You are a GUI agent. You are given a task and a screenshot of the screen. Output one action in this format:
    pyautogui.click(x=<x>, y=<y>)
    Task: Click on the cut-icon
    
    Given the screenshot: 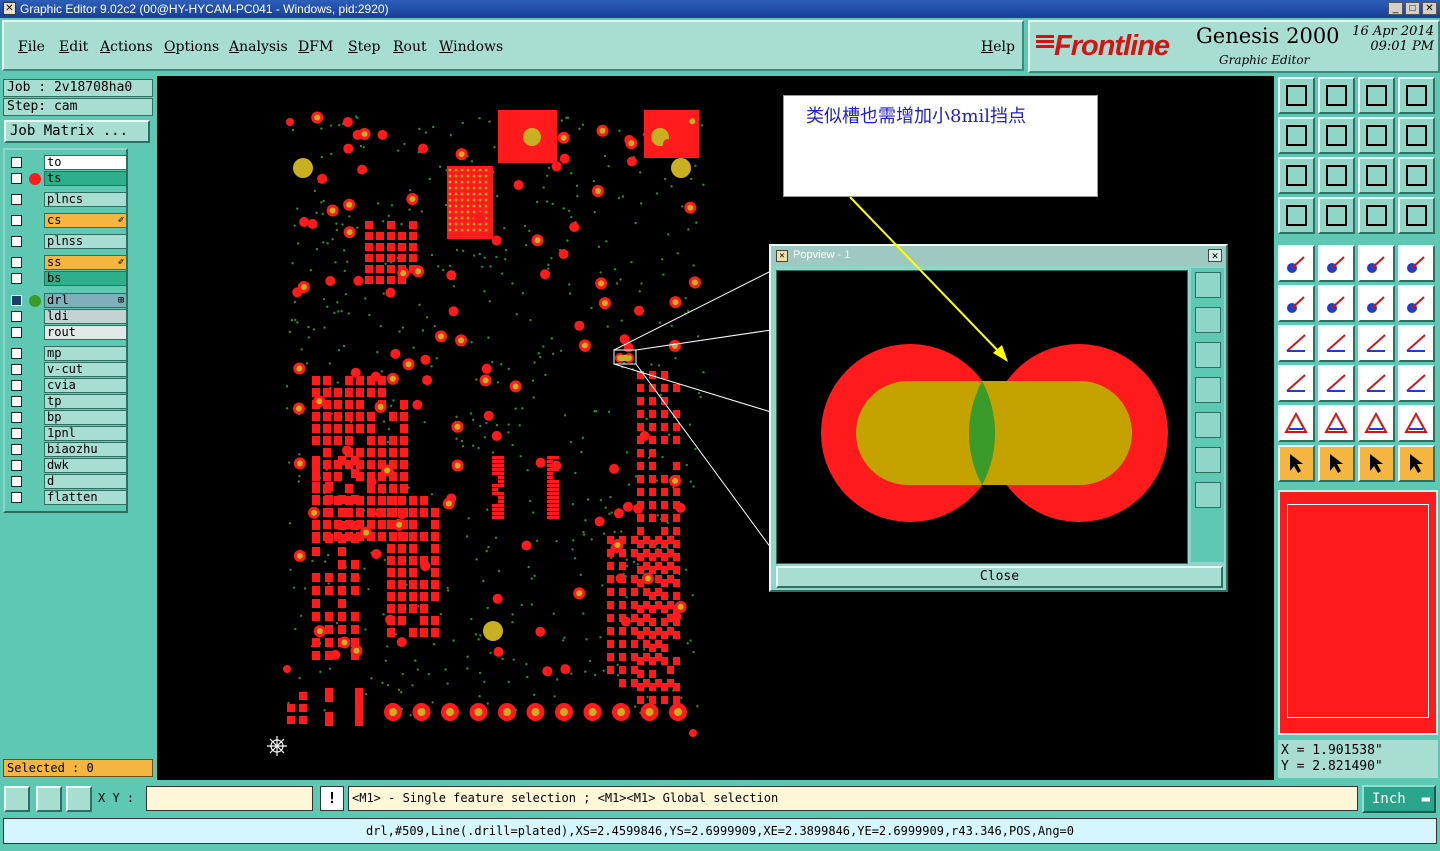 What is the action you would take?
    pyautogui.click(x=1296, y=215)
    